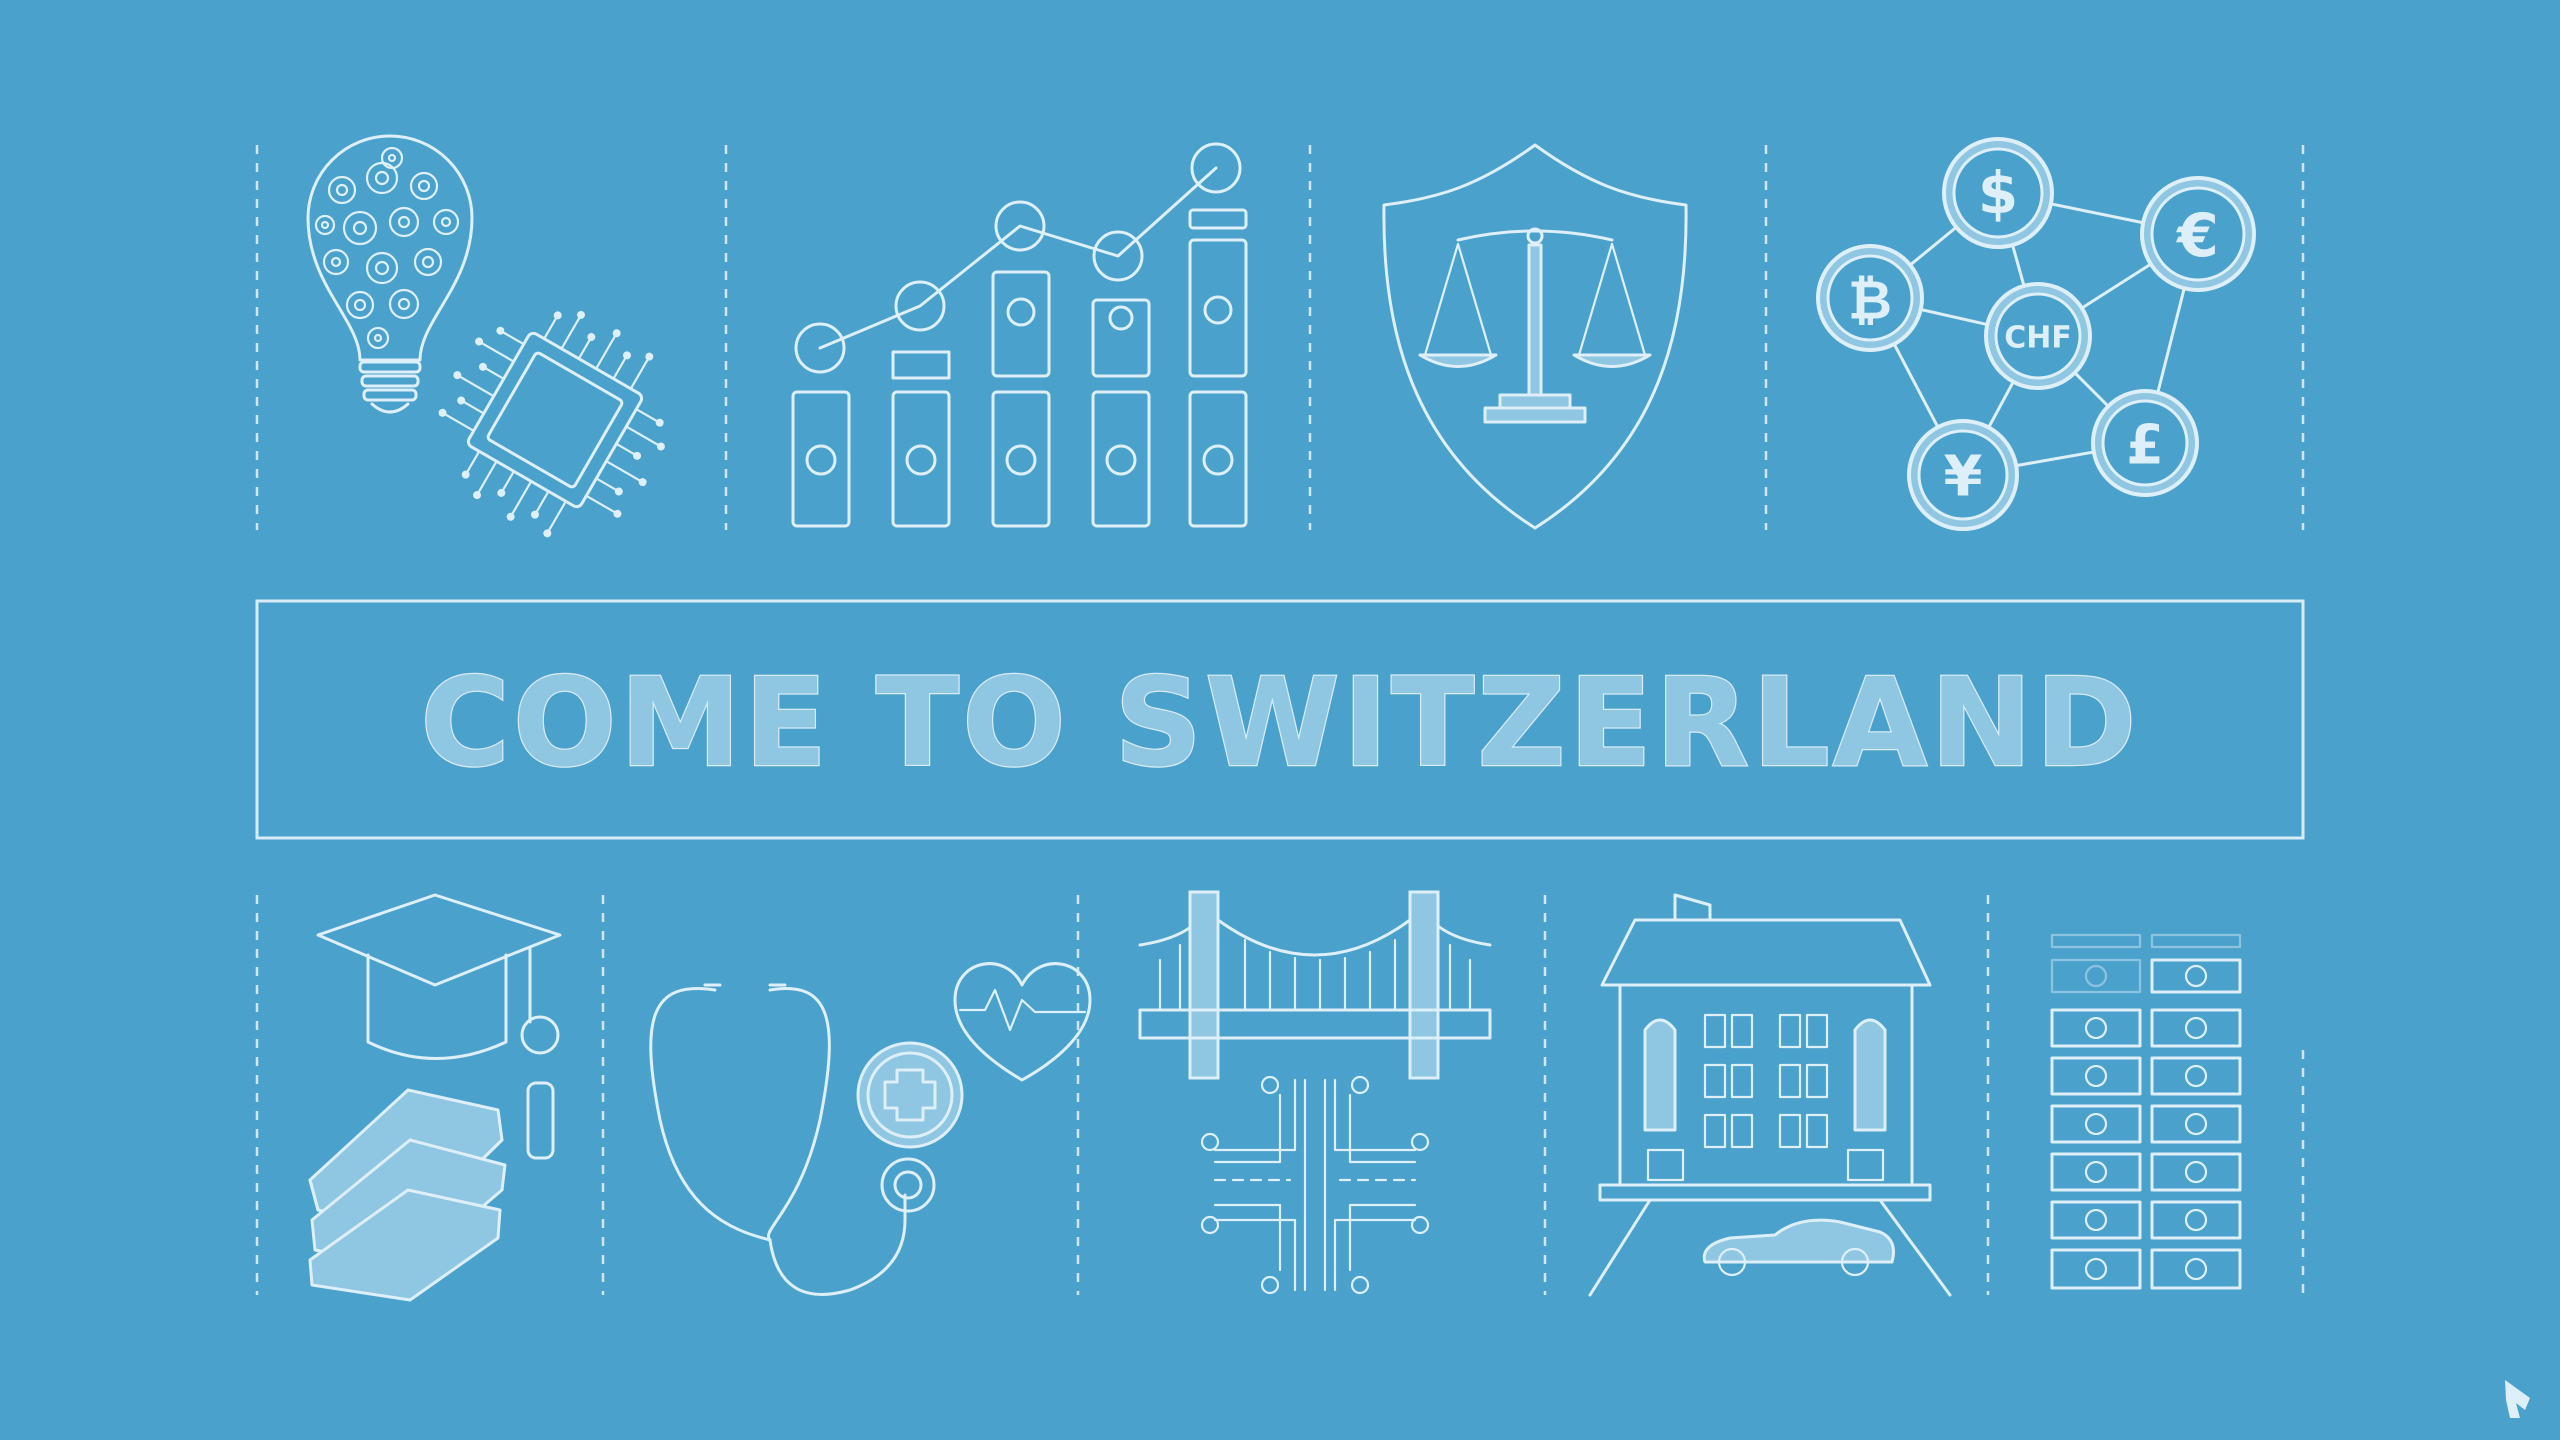 This screenshot has width=2560, height=1440. I want to click on building-car-icon, so click(1770, 1095).